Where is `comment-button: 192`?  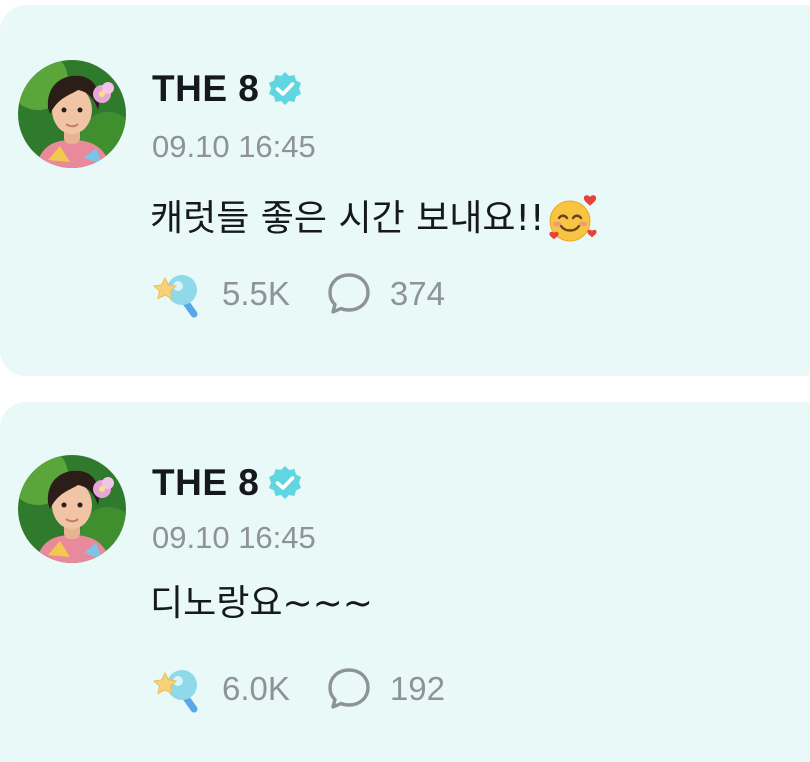
comment-button: 192 is located at coordinates (385, 689).